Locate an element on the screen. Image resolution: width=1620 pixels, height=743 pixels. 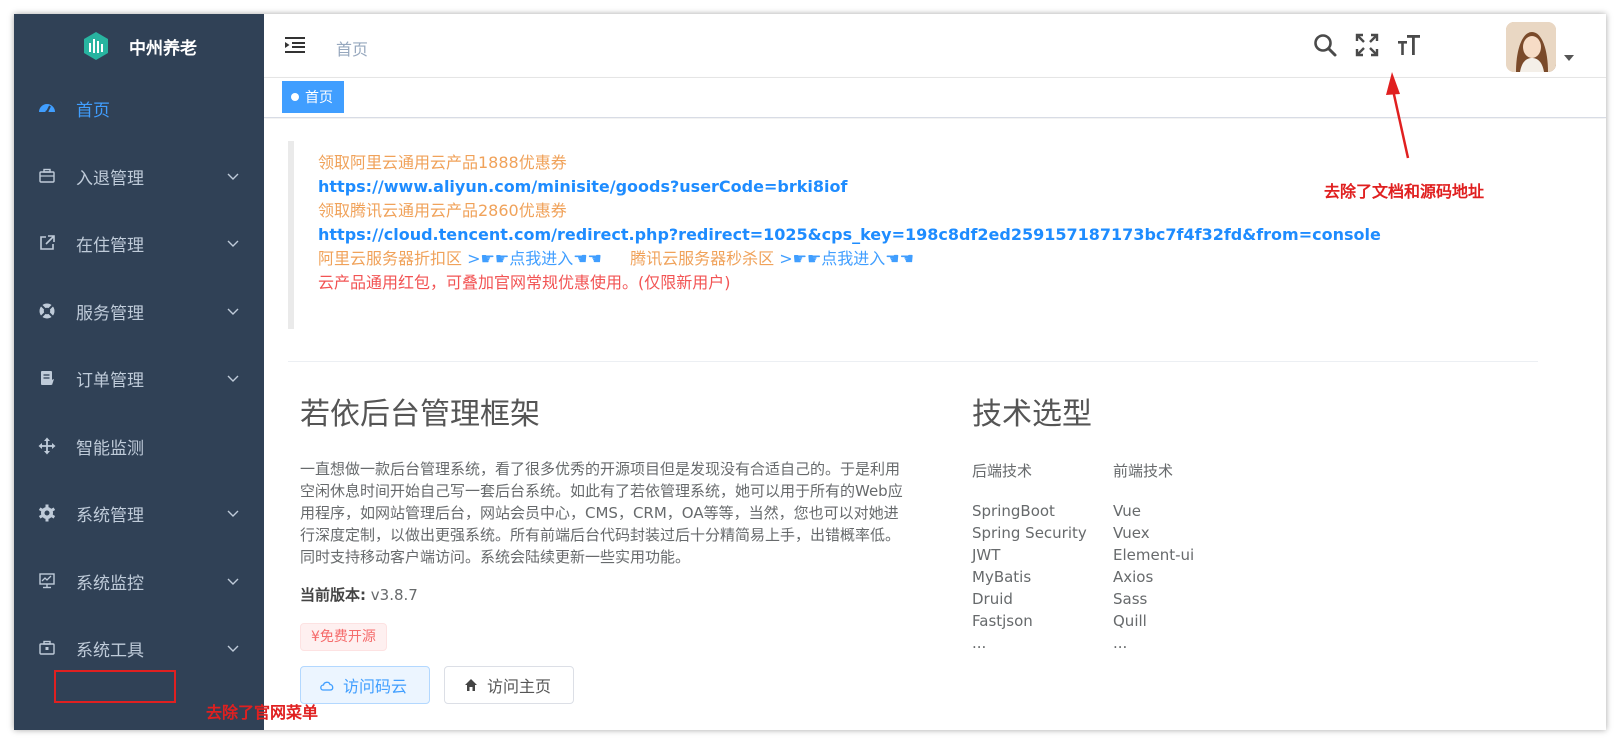
annotation-box is located at coordinates (115, 686).